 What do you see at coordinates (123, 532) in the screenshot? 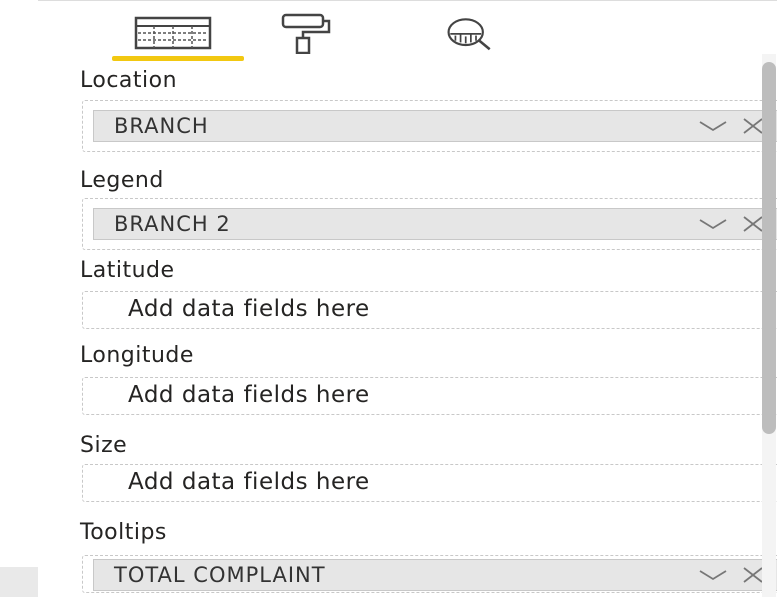
I see `tooltips-label: Tooltips` at bounding box center [123, 532].